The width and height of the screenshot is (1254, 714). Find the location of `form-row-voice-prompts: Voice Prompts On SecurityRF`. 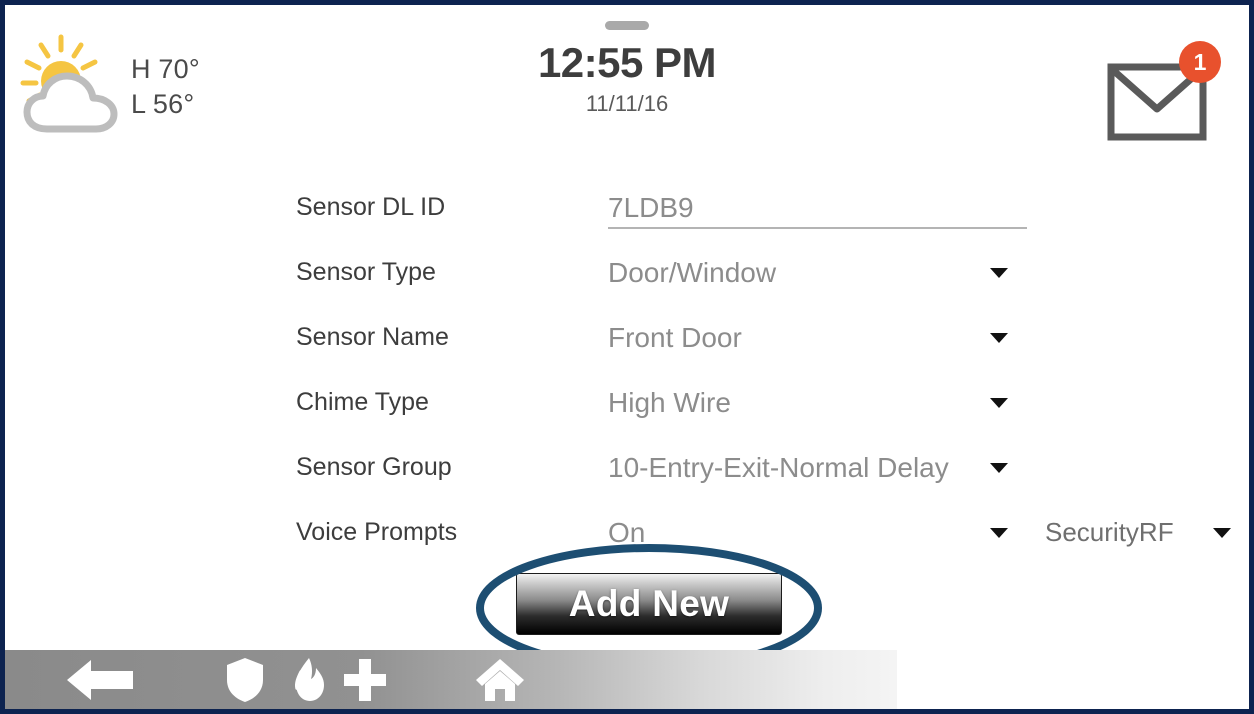

form-row-voice-prompts: Voice Prompts On SecurityRF is located at coordinates (627, 532).